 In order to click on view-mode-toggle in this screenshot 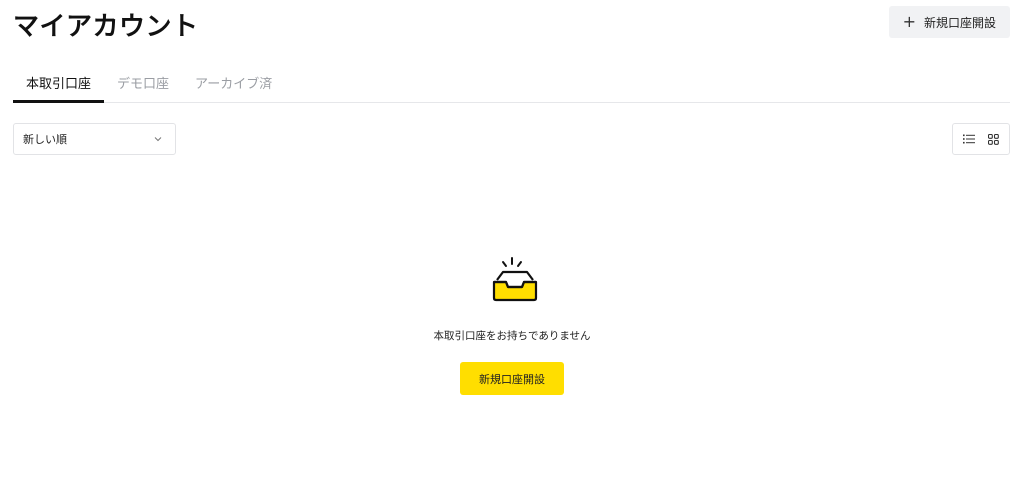, I will do `click(981, 139)`.